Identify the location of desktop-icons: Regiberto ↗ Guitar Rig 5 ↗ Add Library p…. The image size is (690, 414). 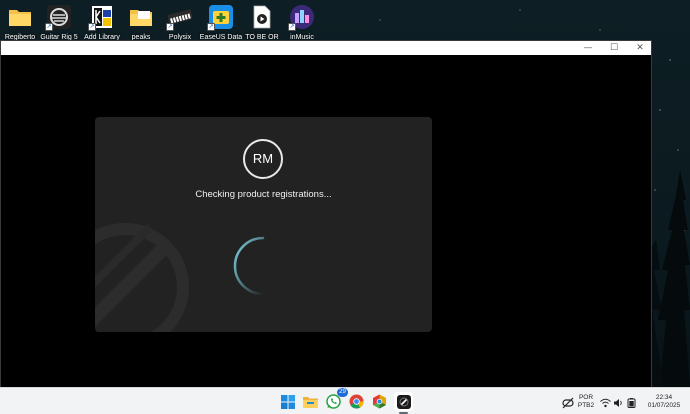
(165, 22).